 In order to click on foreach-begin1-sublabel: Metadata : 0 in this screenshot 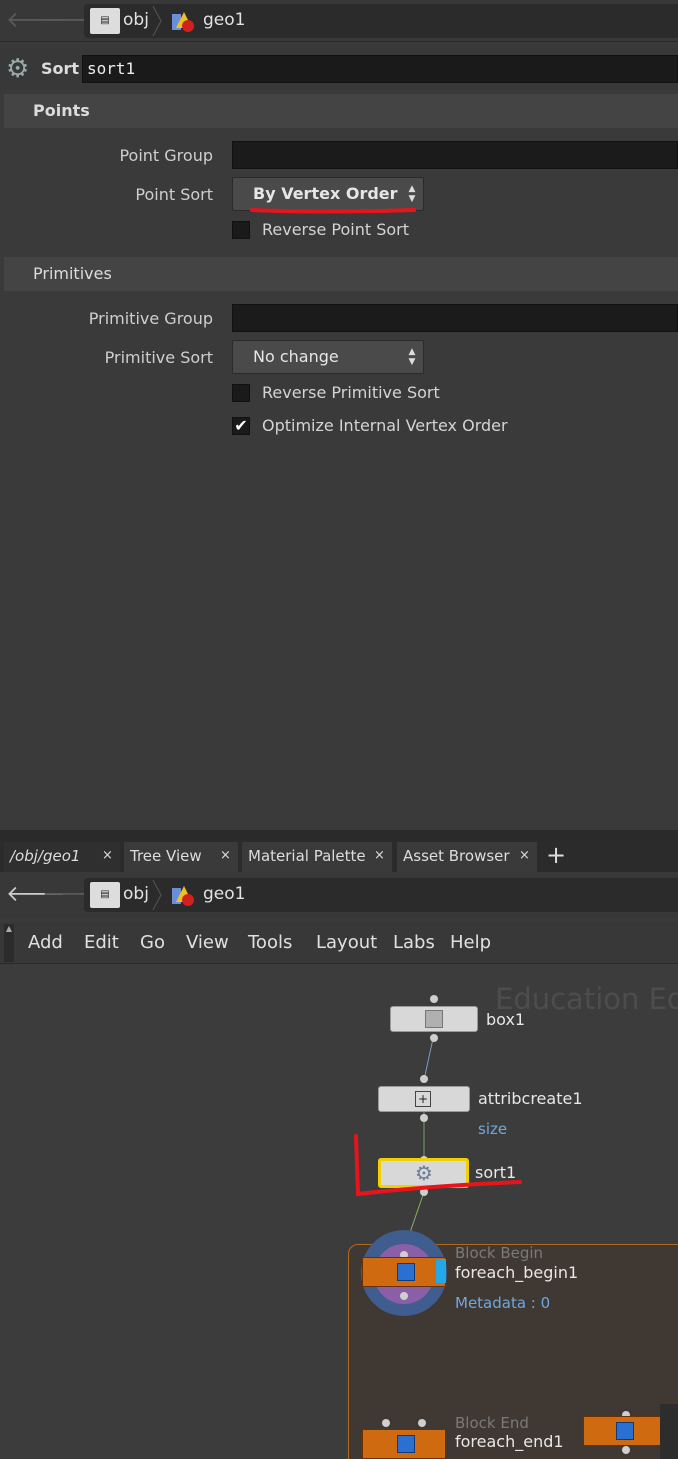, I will do `click(503, 1303)`.